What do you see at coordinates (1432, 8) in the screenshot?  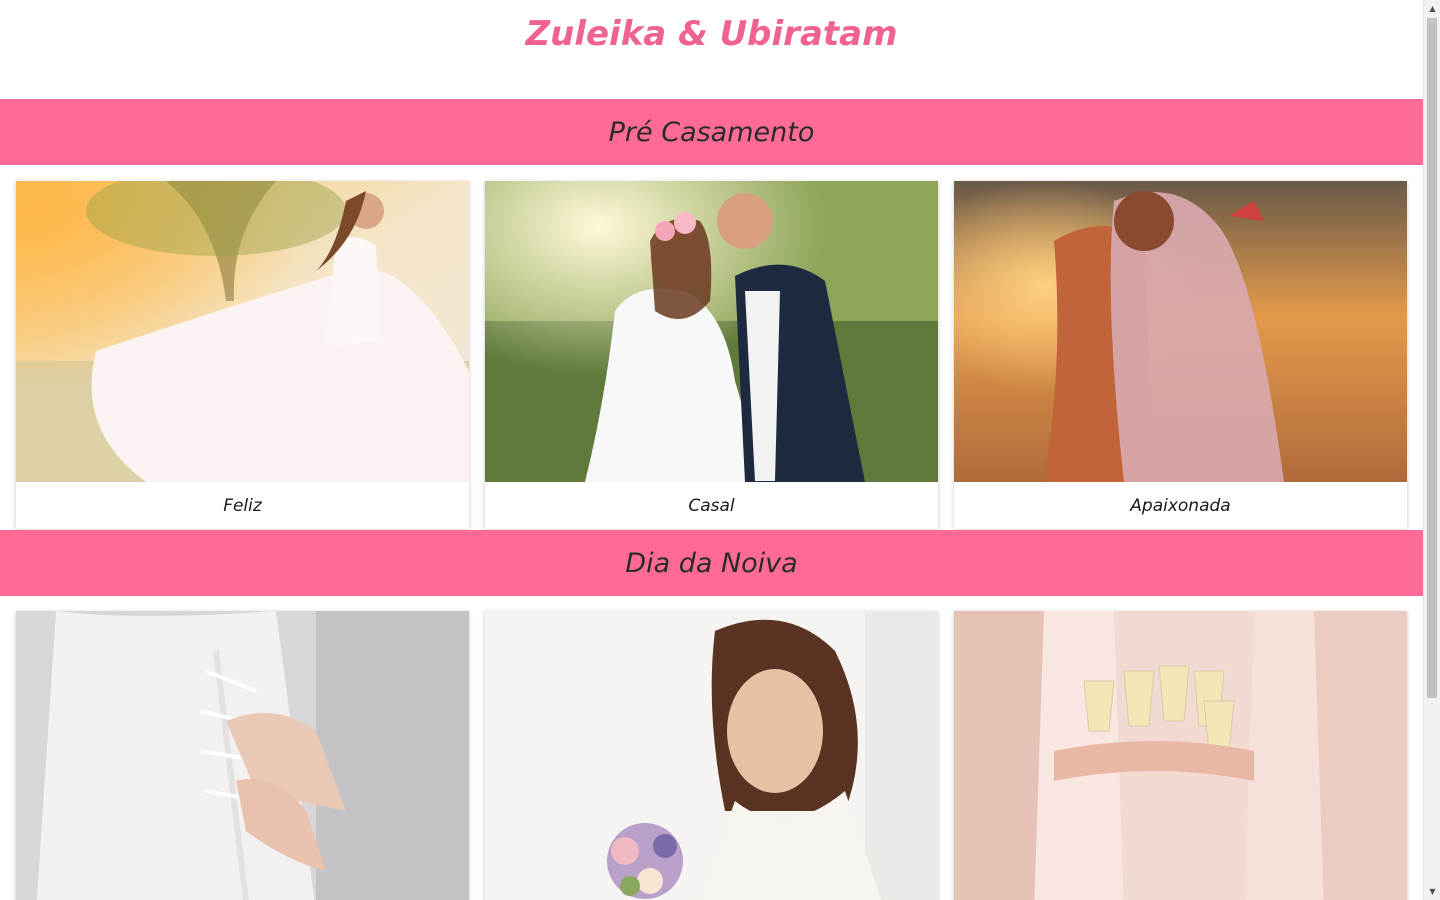 I see `scroll-up-arrow-icon: ▲` at bounding box center [1432, 8].